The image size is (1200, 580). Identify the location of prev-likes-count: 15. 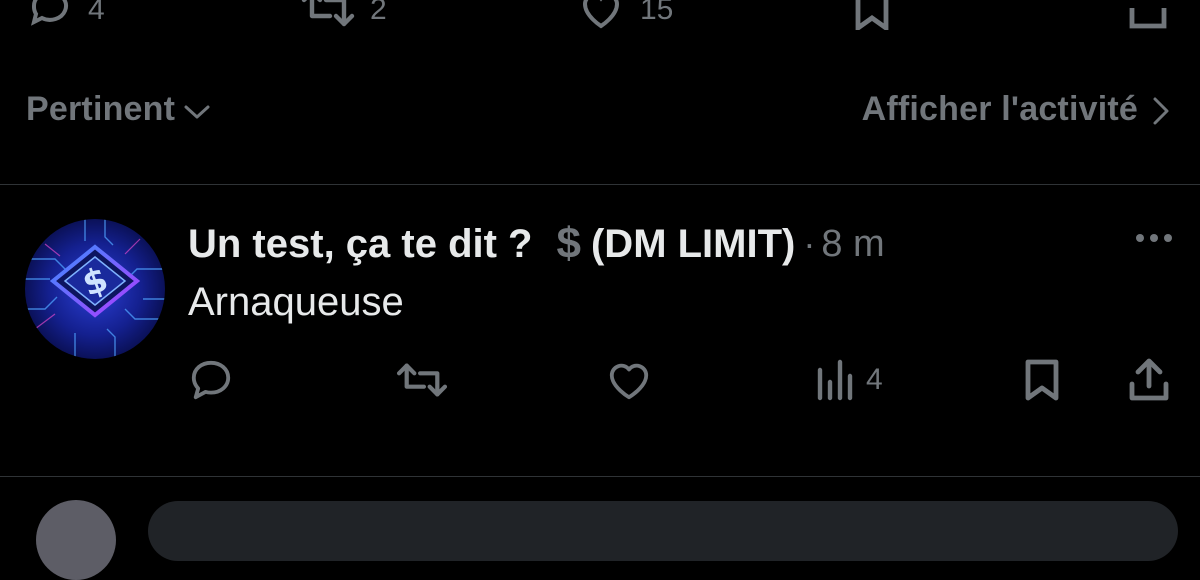
(657, 13).